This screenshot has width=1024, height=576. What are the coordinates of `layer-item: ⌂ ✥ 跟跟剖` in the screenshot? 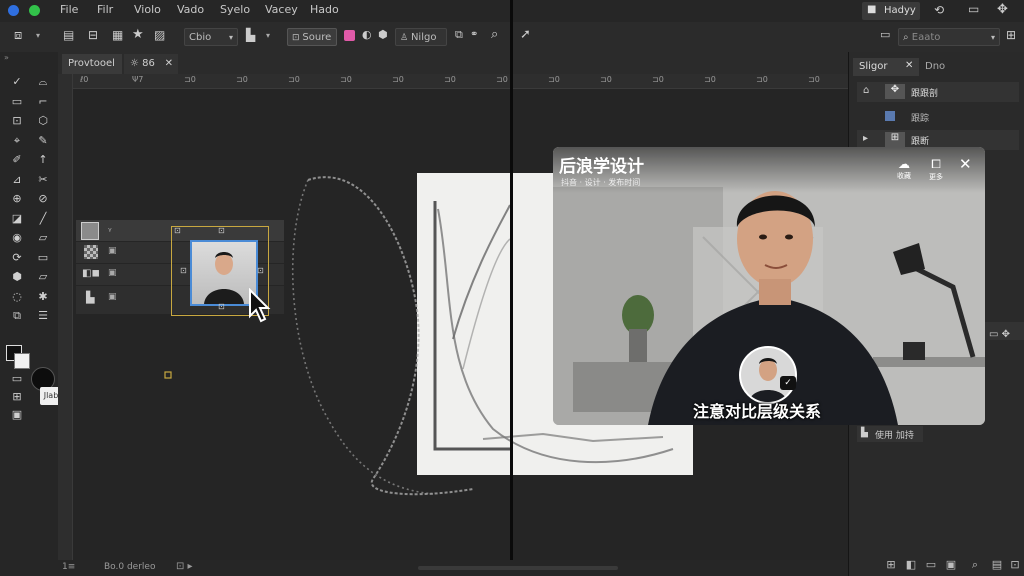 It's located at (938, 92).